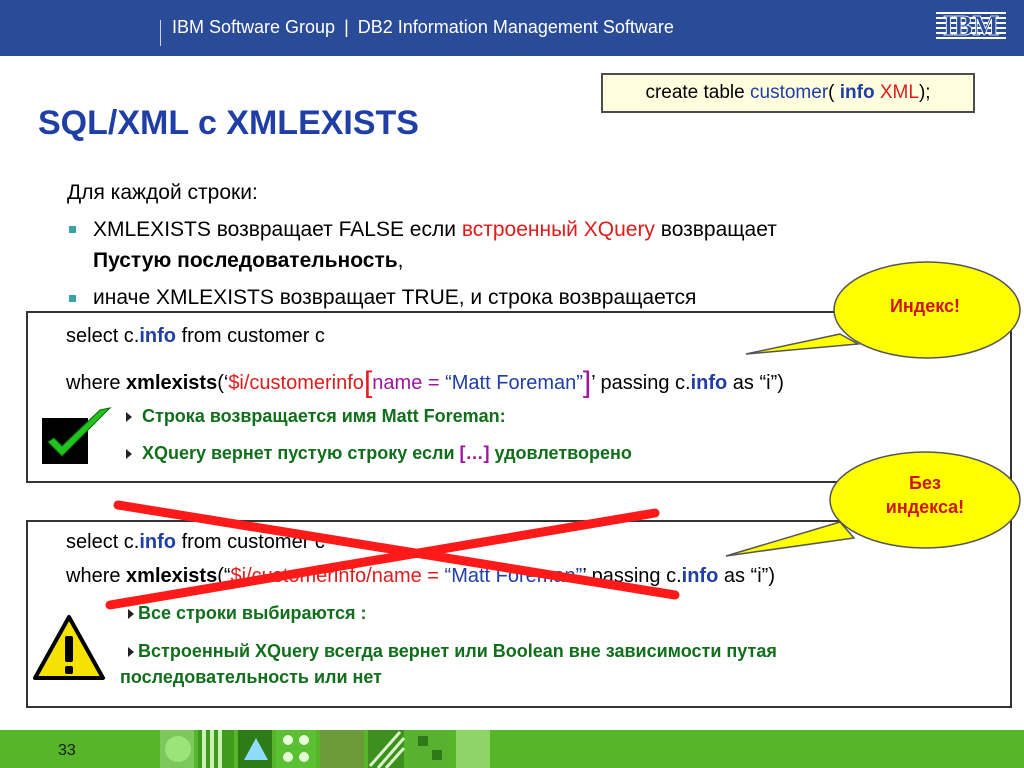 This screenshot has width=1024, height=768. I want to click on box1-line1: select c.info from customer c, so click(195, 336).